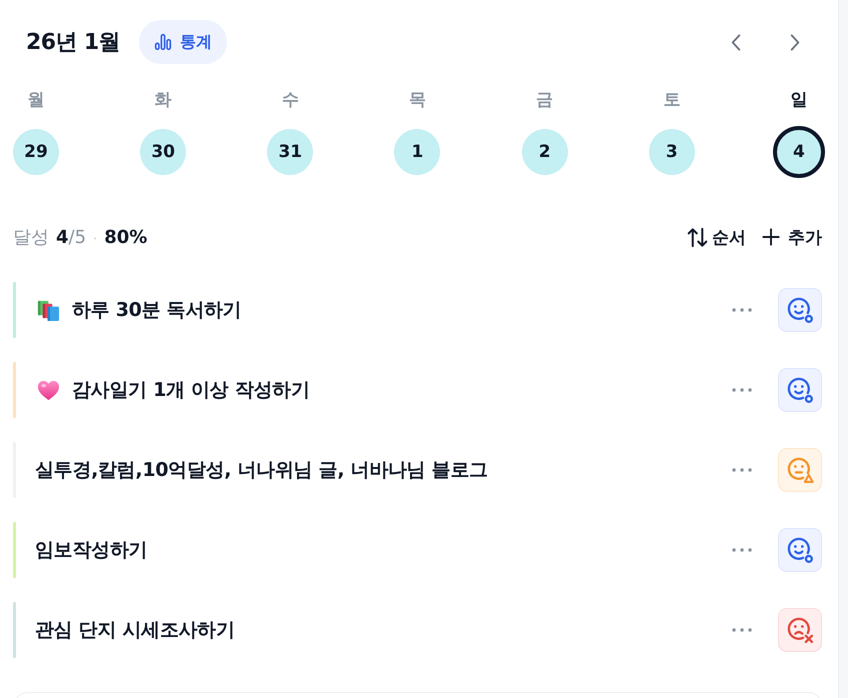 The height and width of the screenshot is (698, 848). What do you see at coordinates (792, 237) in the screenshot?
I see `add-button: 추가` at bounding box center [792, 237].